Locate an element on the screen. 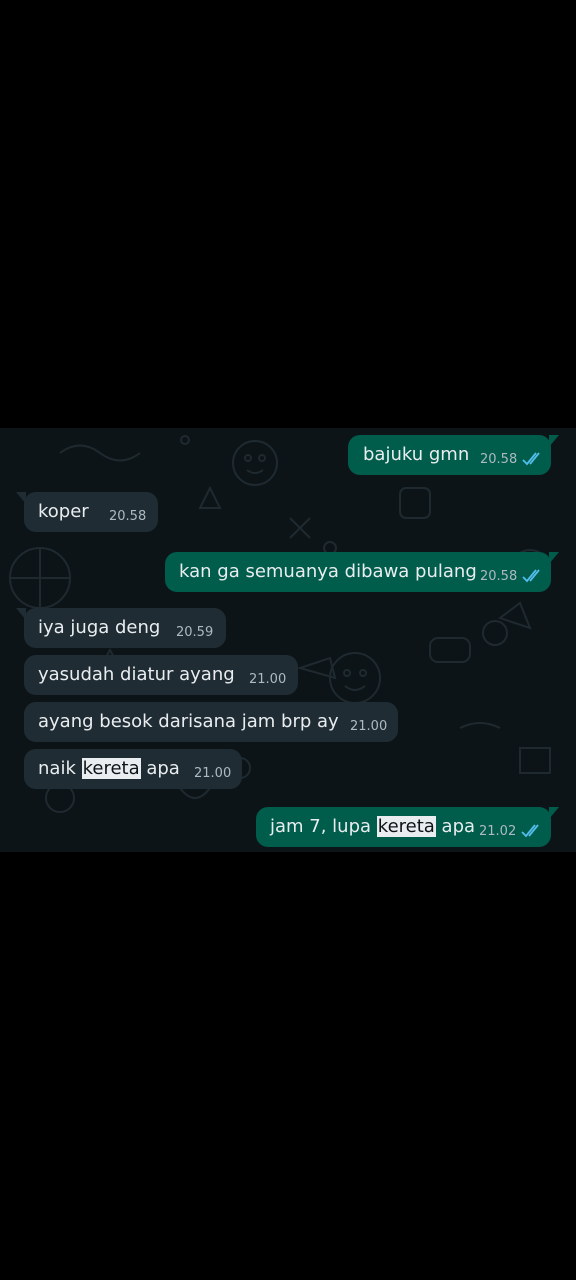 This screenshot has width=576, height=1280. message-text-before: jam 7, lupa is located at coordinates (323, 826).